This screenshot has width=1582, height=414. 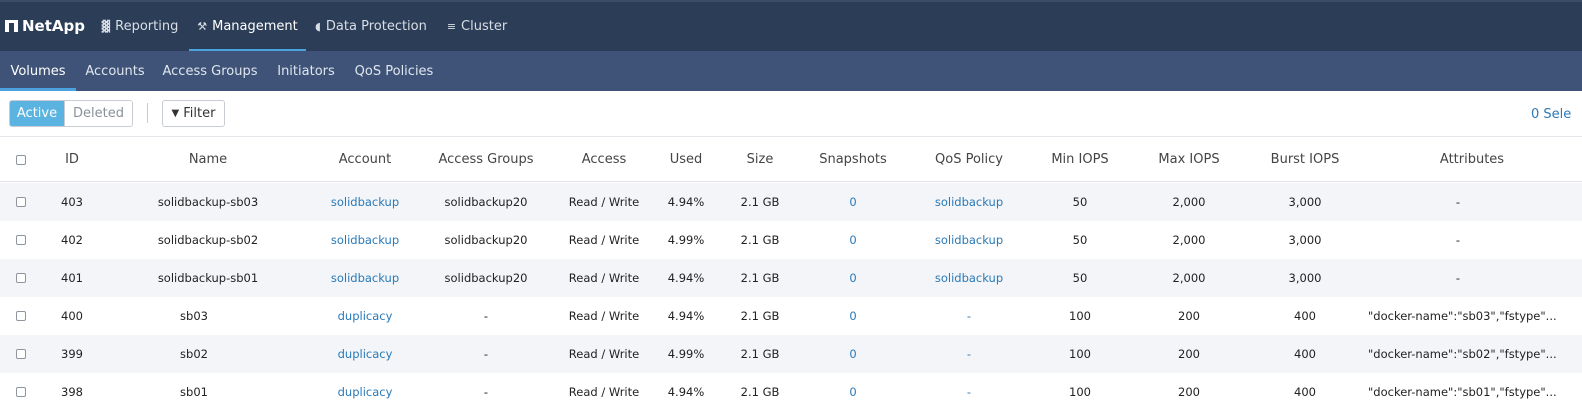 I want to click on cell-burst-iops: 400, so click(x=1305, y=354).